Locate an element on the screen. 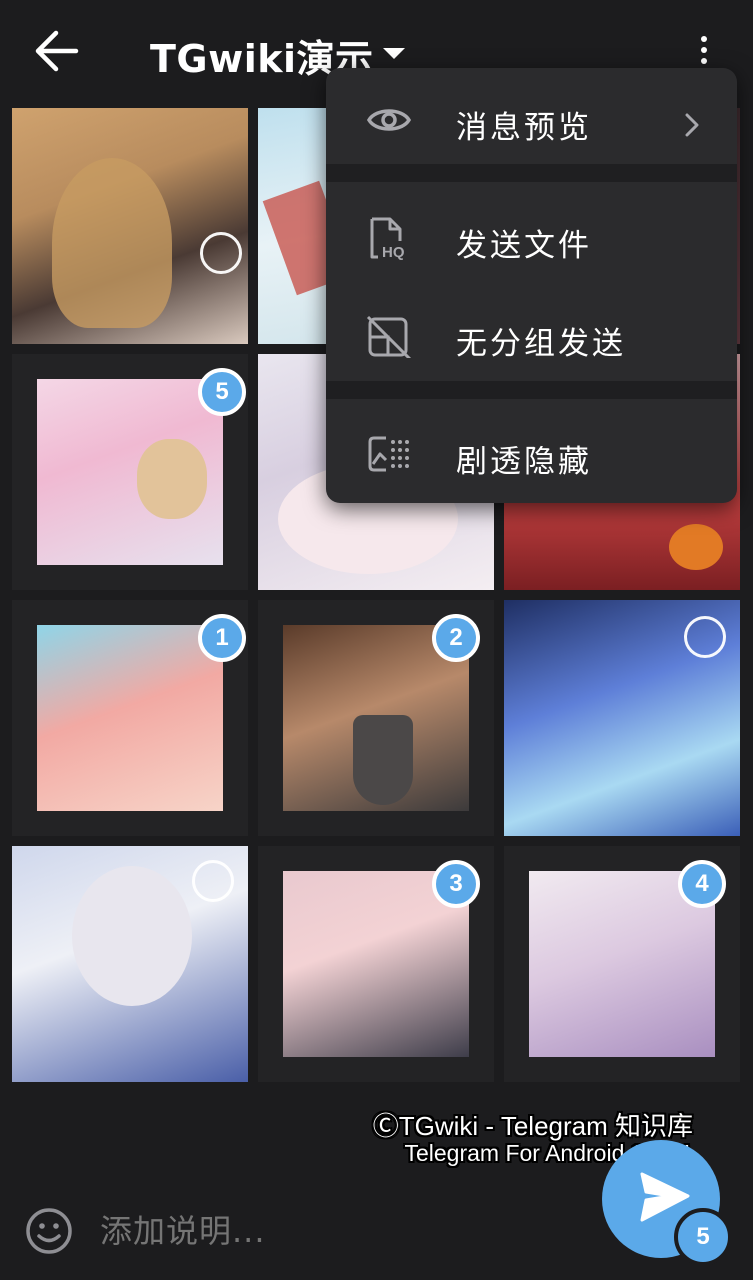  selection-order-badge: 4 is located at coordinates (702, 884).